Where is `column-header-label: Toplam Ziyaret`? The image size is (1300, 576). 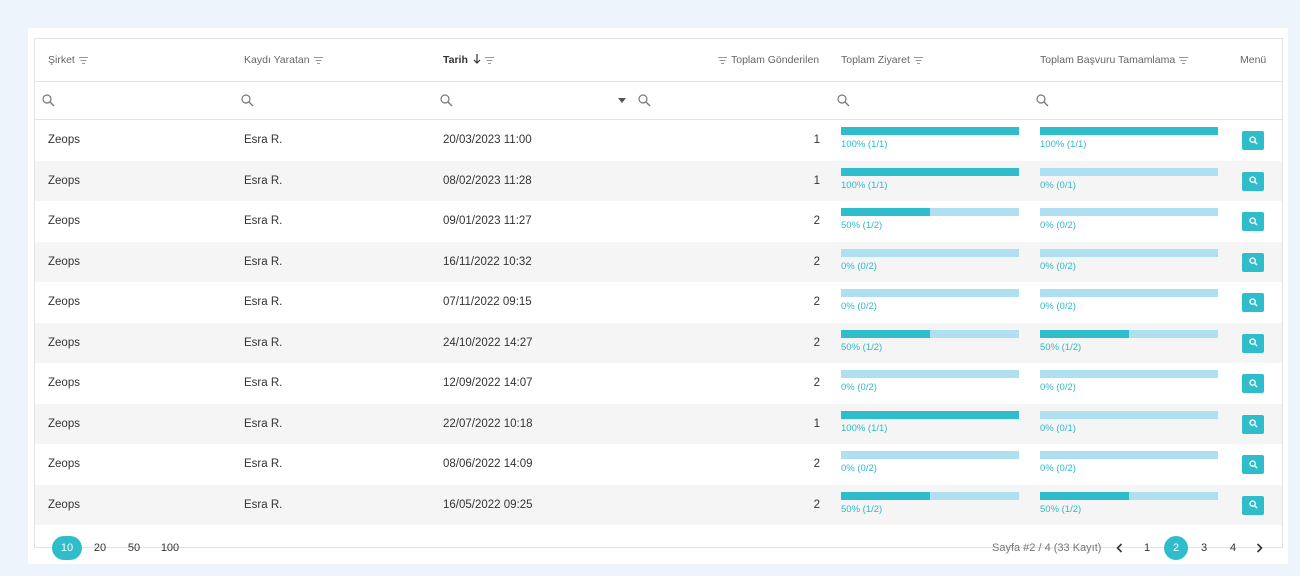 column-header-label: Toplam Ziyaret is located at coordinates (875, 60).